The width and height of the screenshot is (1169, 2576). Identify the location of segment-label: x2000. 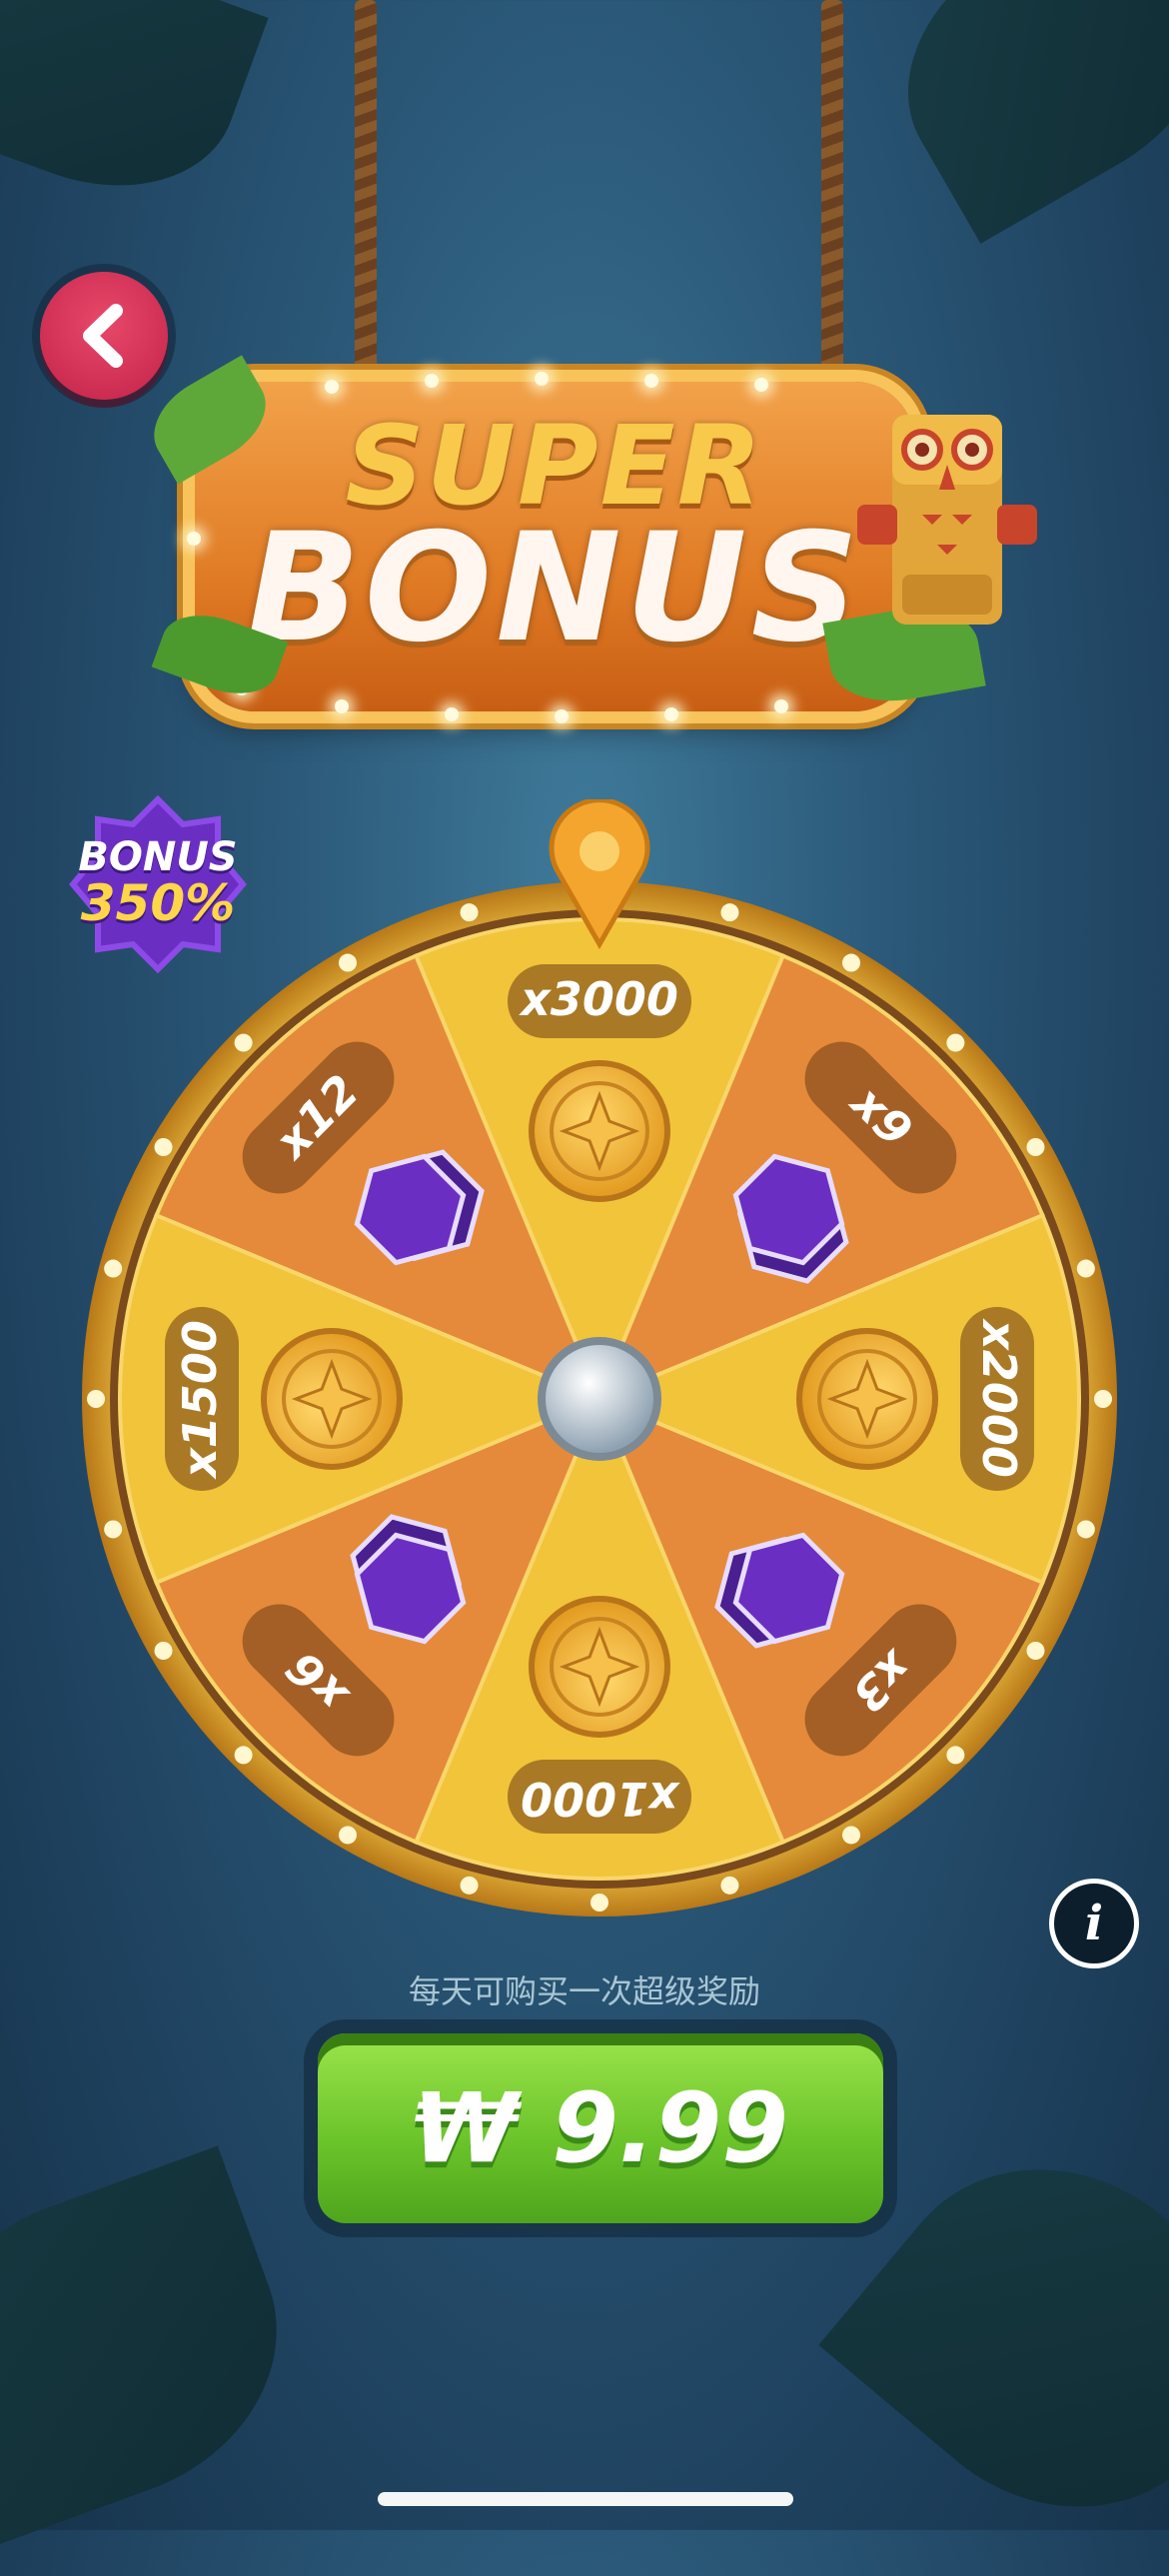
(997, 1399).